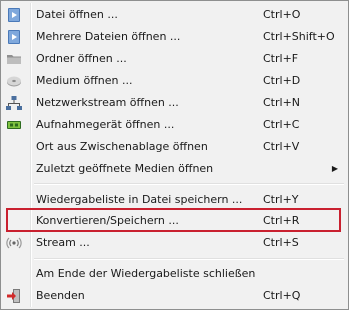 This screenshot has height=310, width=349. I want to click on highlight-box, so click(173, 220).